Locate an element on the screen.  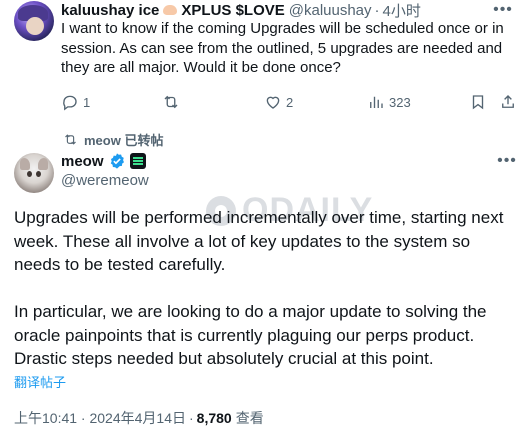
user-handle: @weremeow is located at coordinates (105, 180).